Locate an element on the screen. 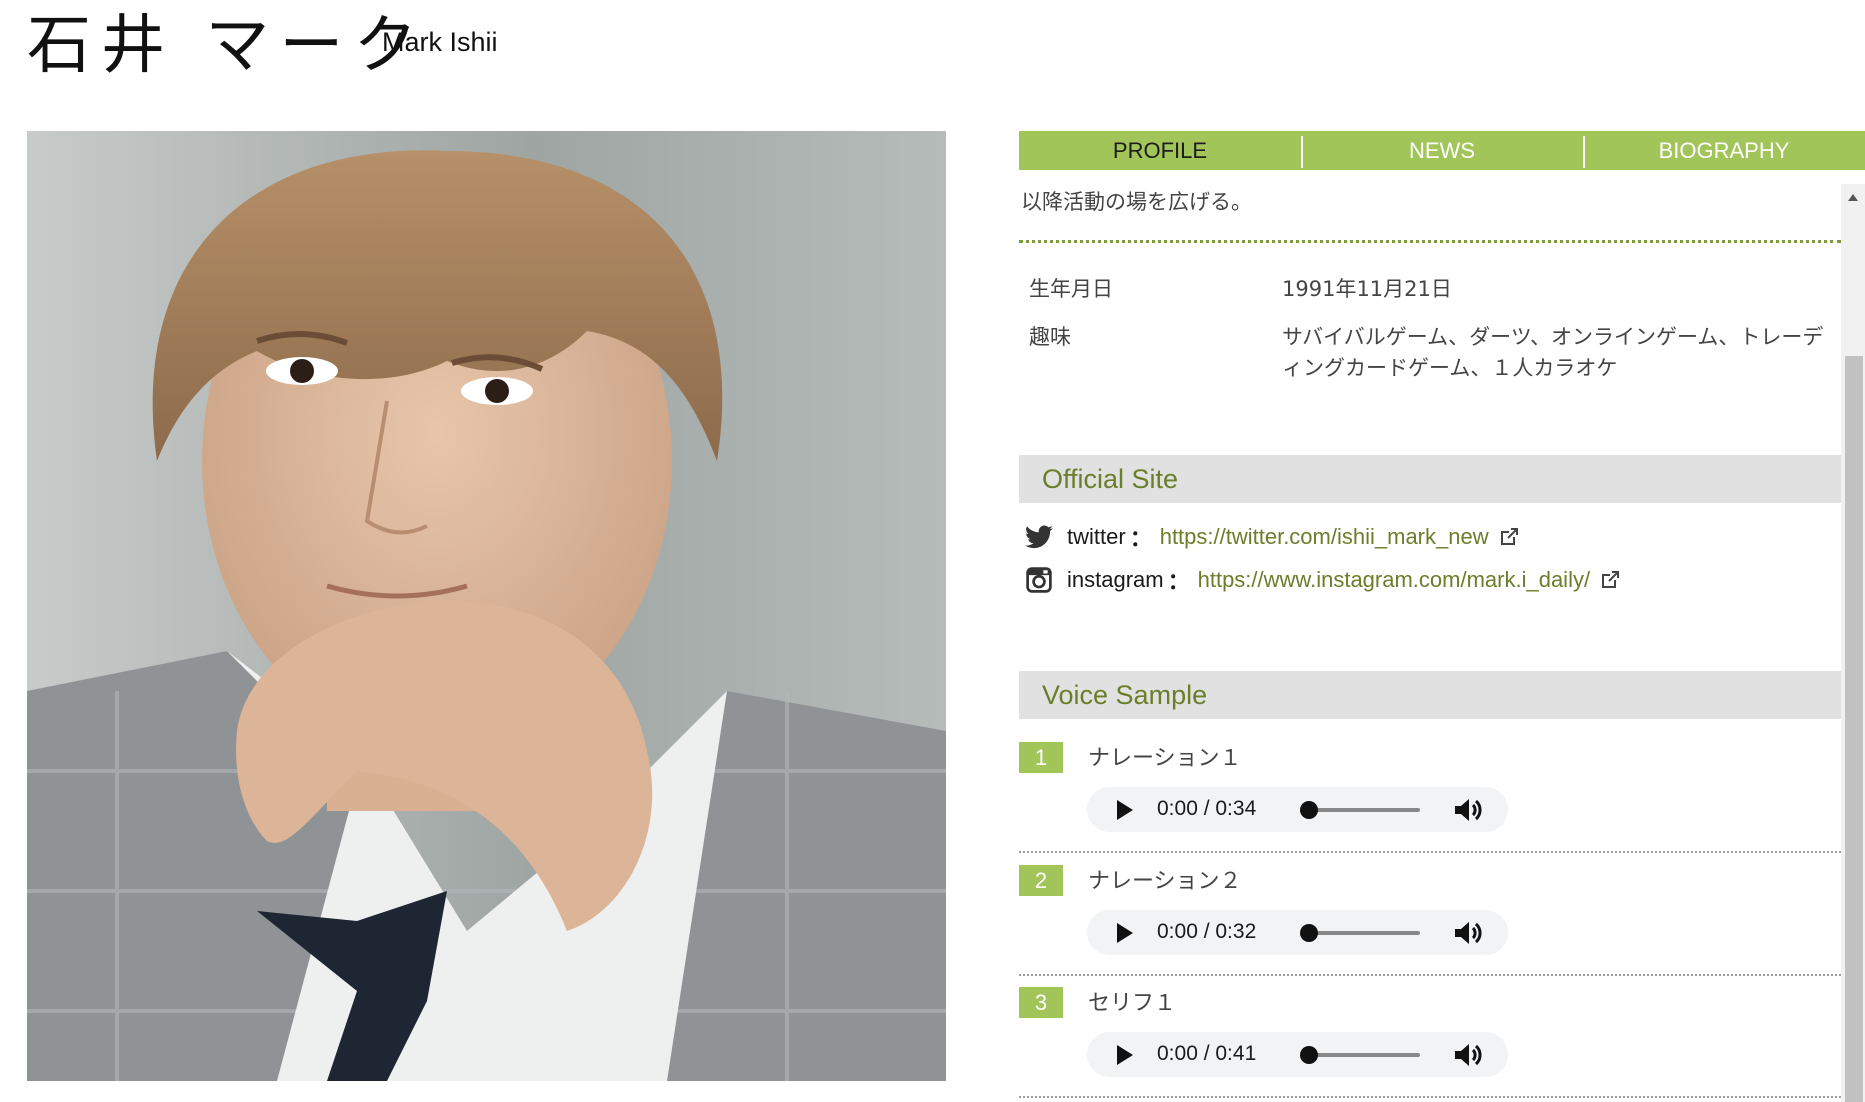  voice-title: セリフ１ is located at coordinates (1132, 1003).